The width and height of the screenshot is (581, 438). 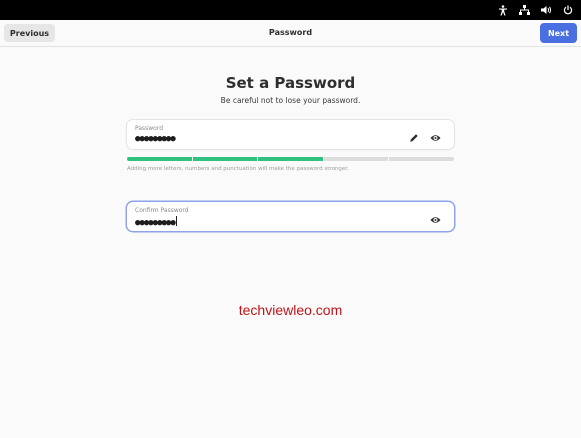 What do you see at coordinates (535, 10) in the screenshot?
I see `system-tray` at bounding box center [535, 10].